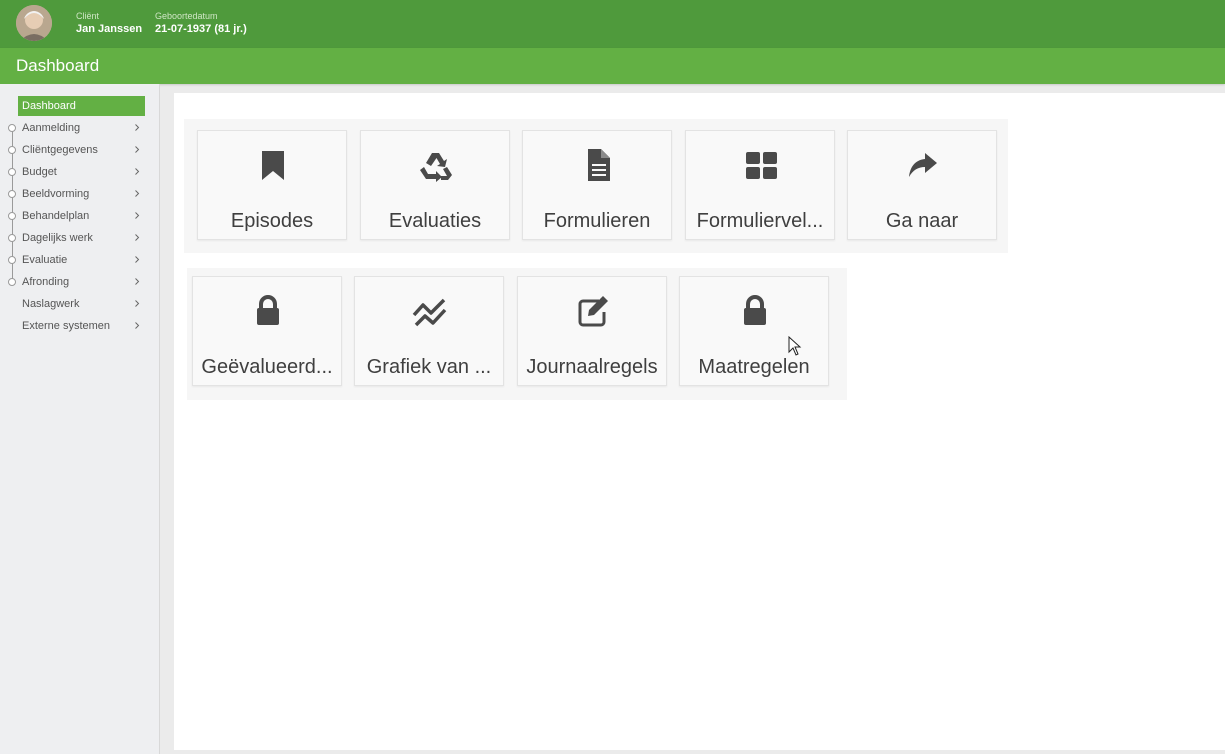 This screenshot has width=1225, height=754. Describe the element at coordinates (45, 260) in the screenshot. I see `sidebar-item-label: Evaluatie` at that location.